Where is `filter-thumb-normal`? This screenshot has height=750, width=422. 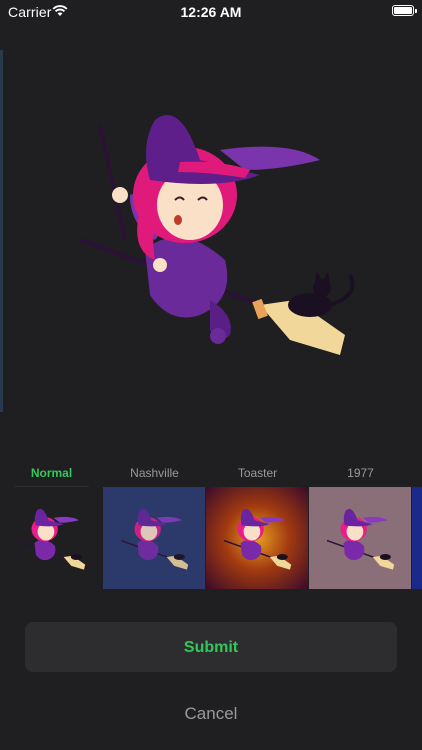
filter-thumb-normal is located at coordinates (51, 538).